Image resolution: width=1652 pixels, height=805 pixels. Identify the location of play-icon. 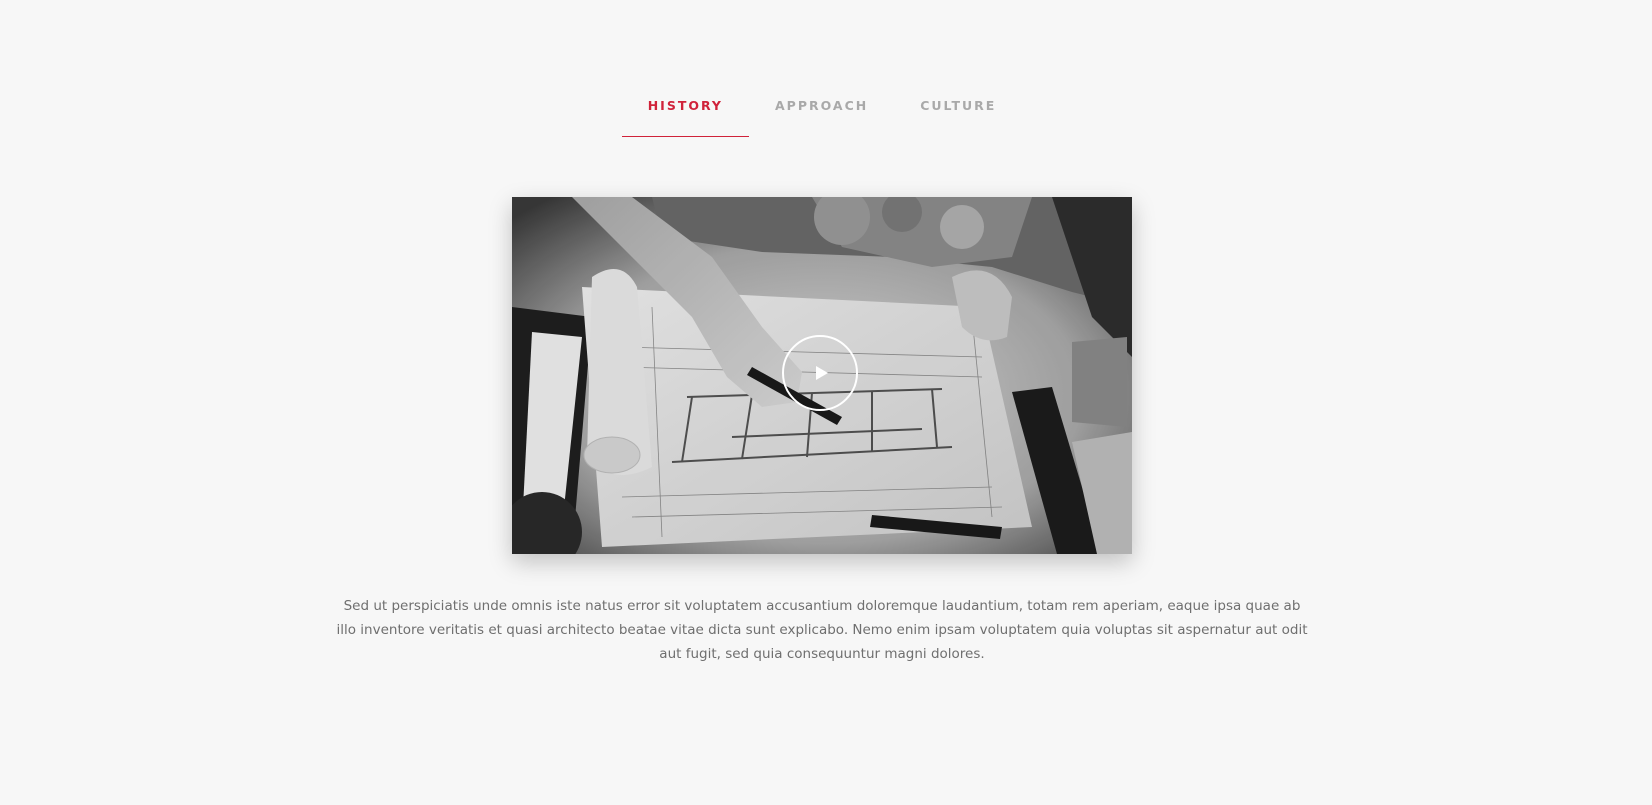
(822, 373).